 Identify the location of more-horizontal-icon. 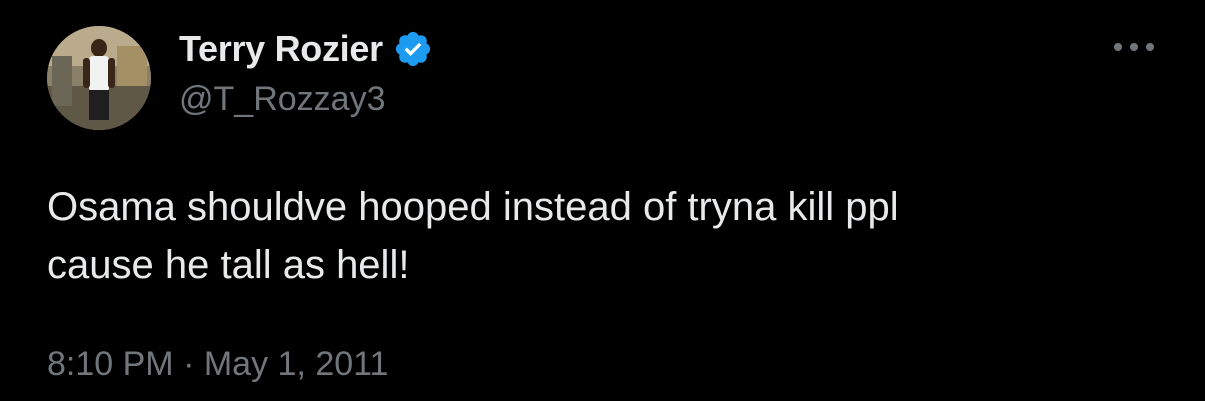
(1134, 47).